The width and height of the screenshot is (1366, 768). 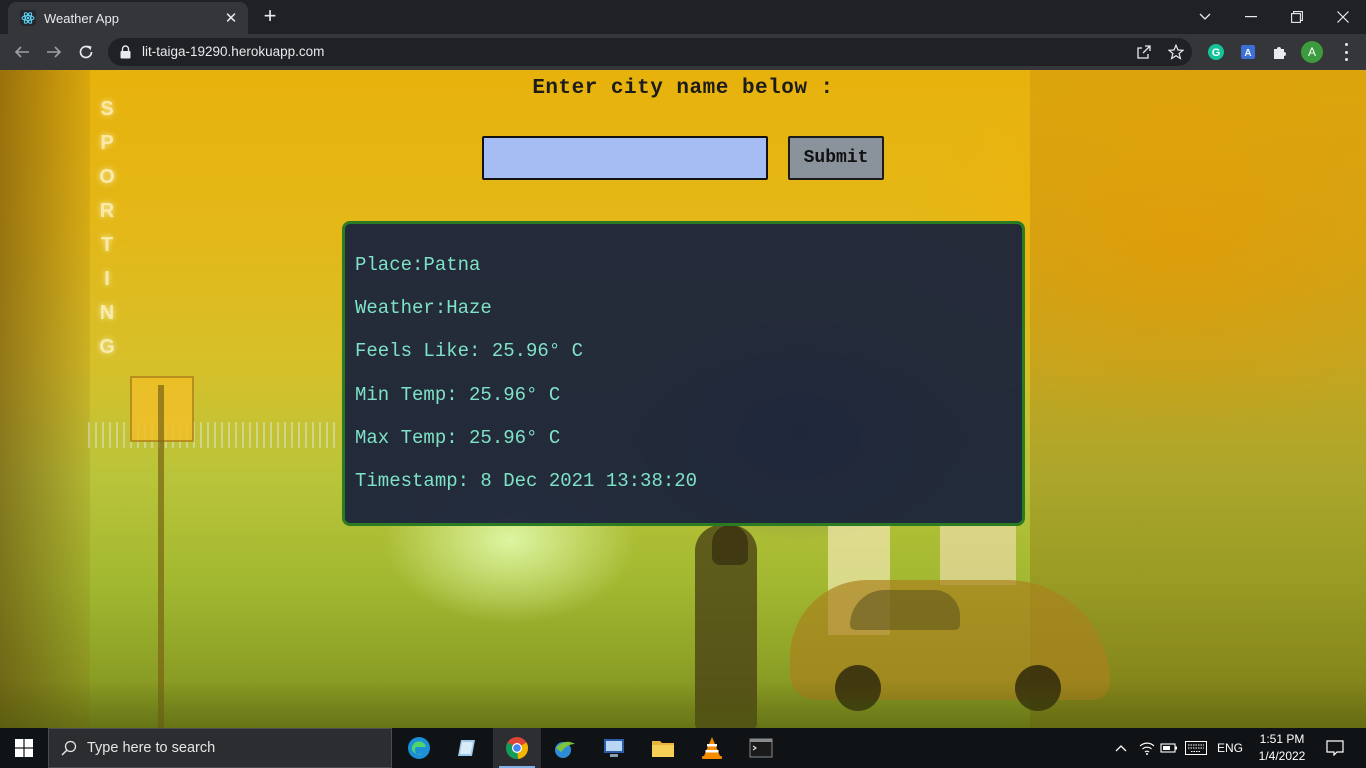 I want to click on download-manager-icon, so click(x=565, y=748).